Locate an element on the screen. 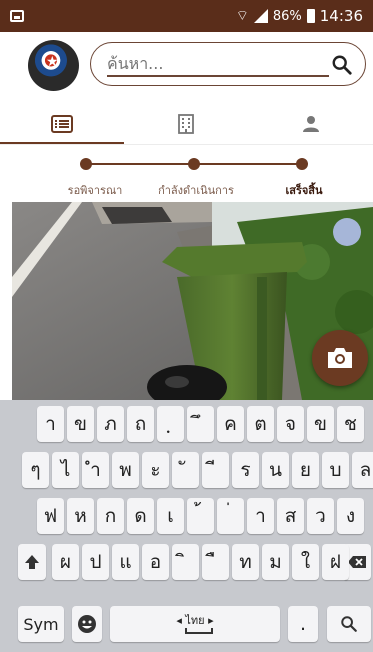  camera-icon is located at coordinates (340, 358).